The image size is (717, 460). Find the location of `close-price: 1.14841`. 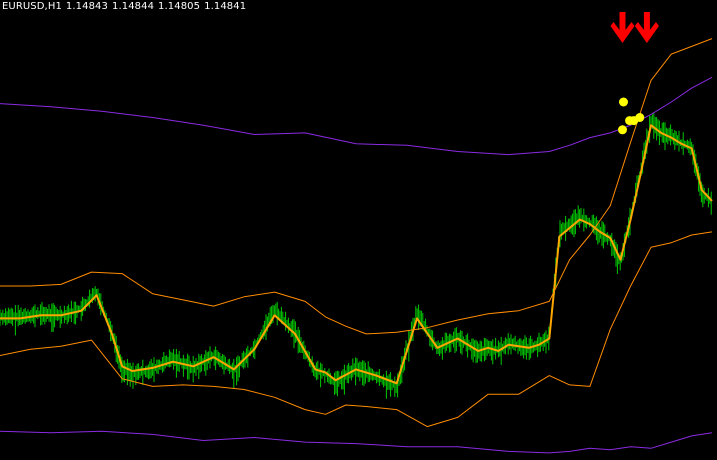

close-price: 1.14841 is located at coordinates (225, 6).